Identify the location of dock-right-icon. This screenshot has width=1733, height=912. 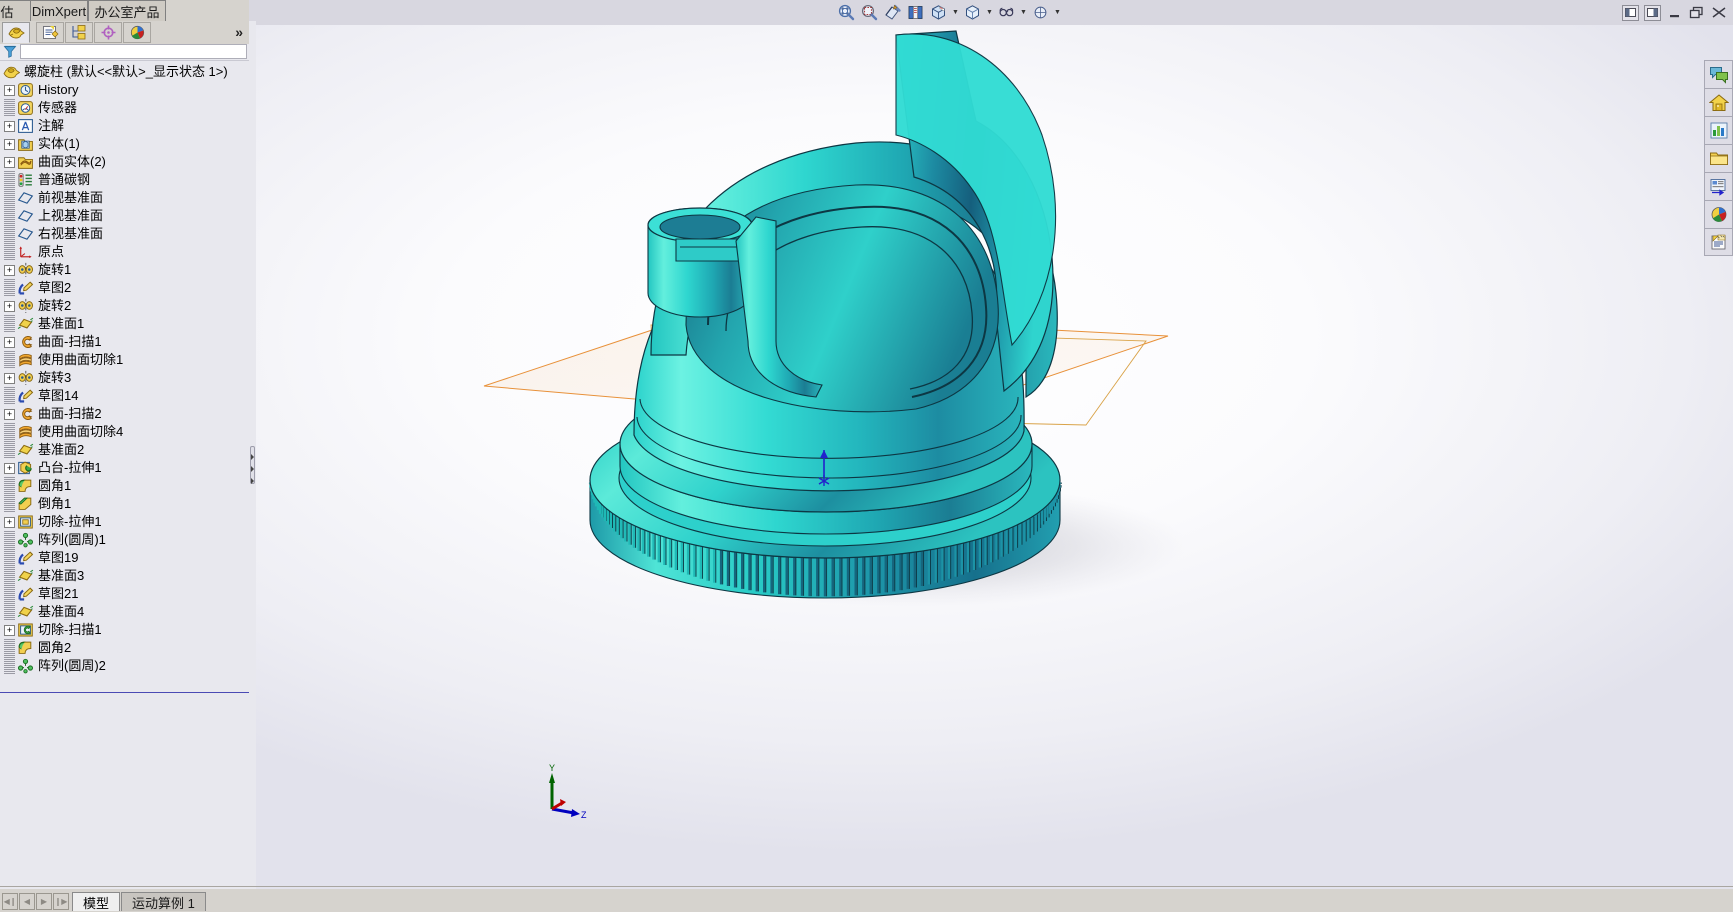
(1652, 12).